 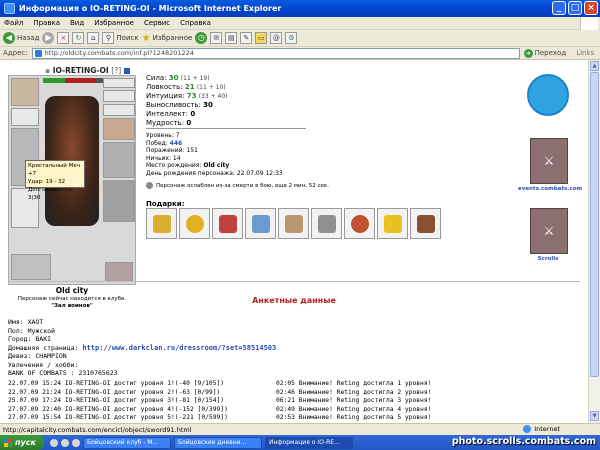 I want to click on edit-button: ✎, so click(x=246, y=38).